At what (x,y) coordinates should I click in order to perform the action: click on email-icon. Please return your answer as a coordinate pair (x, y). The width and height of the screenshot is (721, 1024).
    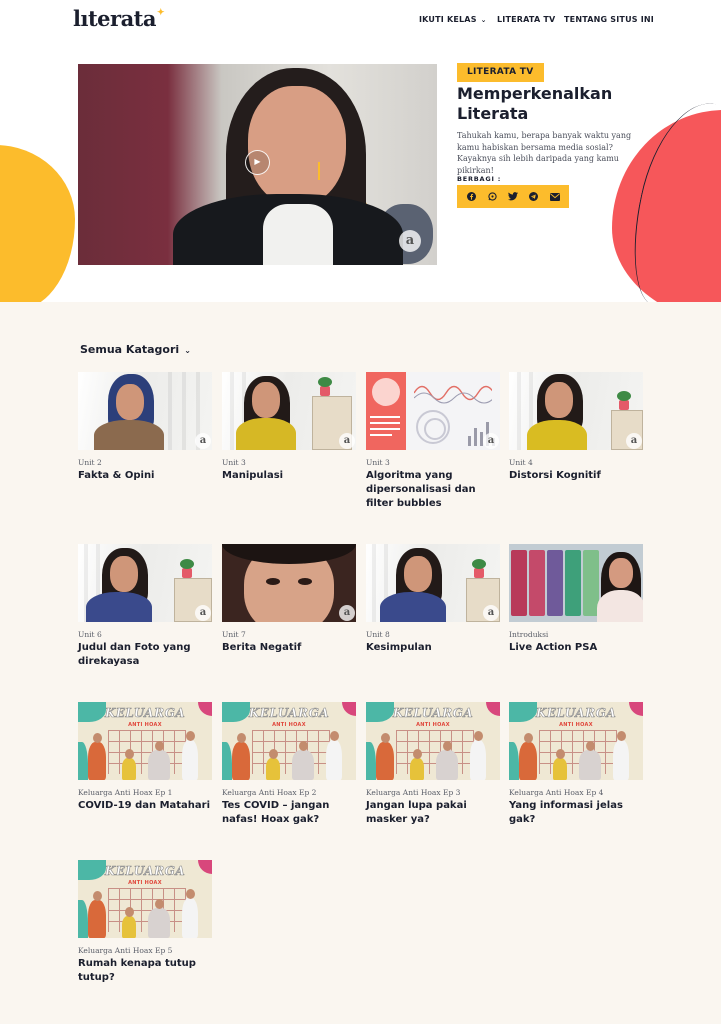
    Looking at the image, I should click on (554, 196).